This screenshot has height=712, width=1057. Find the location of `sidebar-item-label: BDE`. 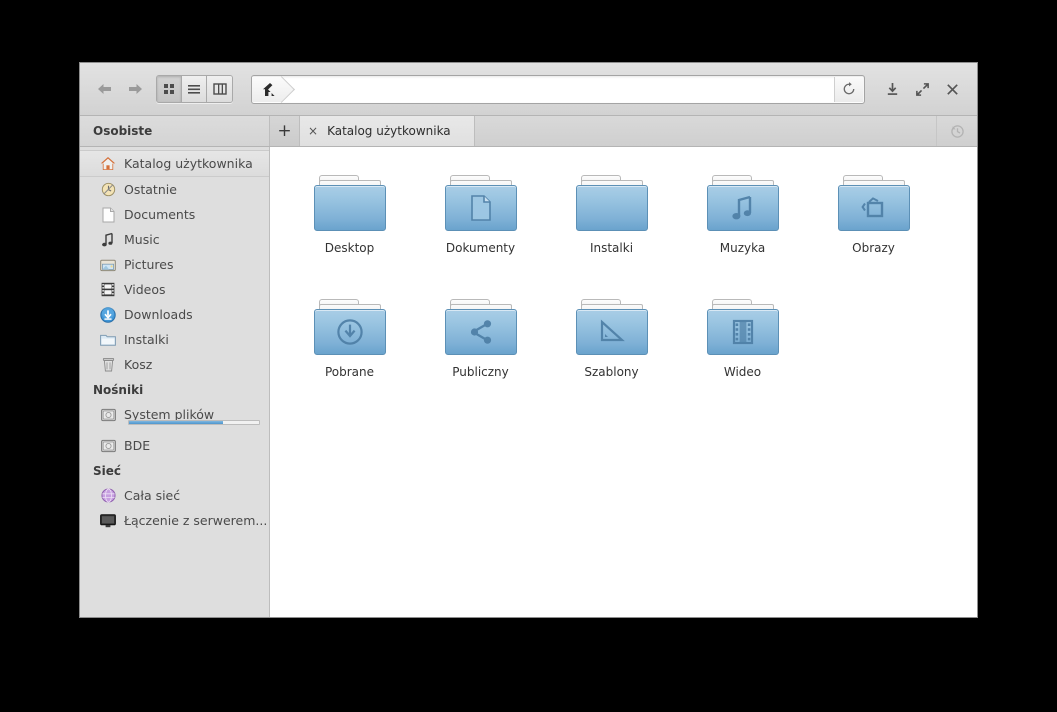

sidebar-item-label: BDE is located at coordinates (137, 445).